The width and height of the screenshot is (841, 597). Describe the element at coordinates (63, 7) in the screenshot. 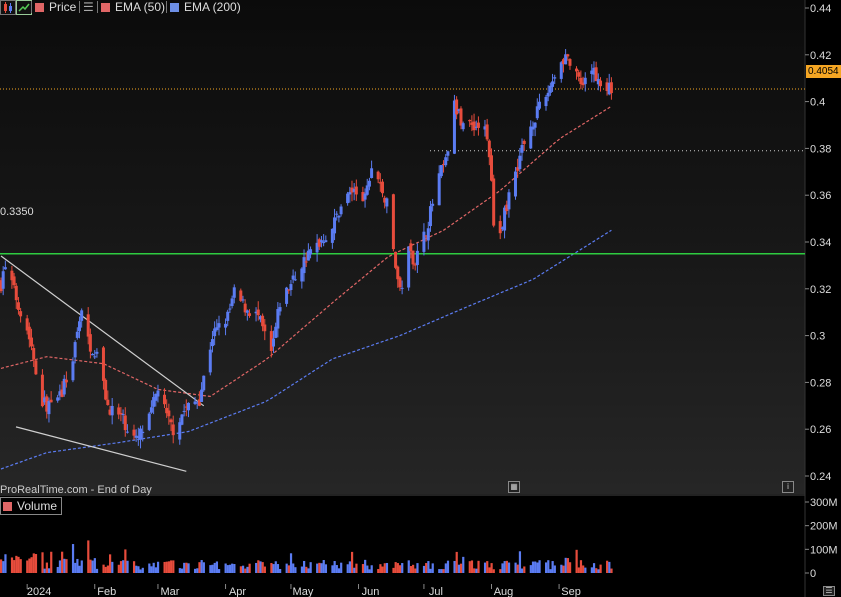

I see `legend-price-label: Price` at that location.